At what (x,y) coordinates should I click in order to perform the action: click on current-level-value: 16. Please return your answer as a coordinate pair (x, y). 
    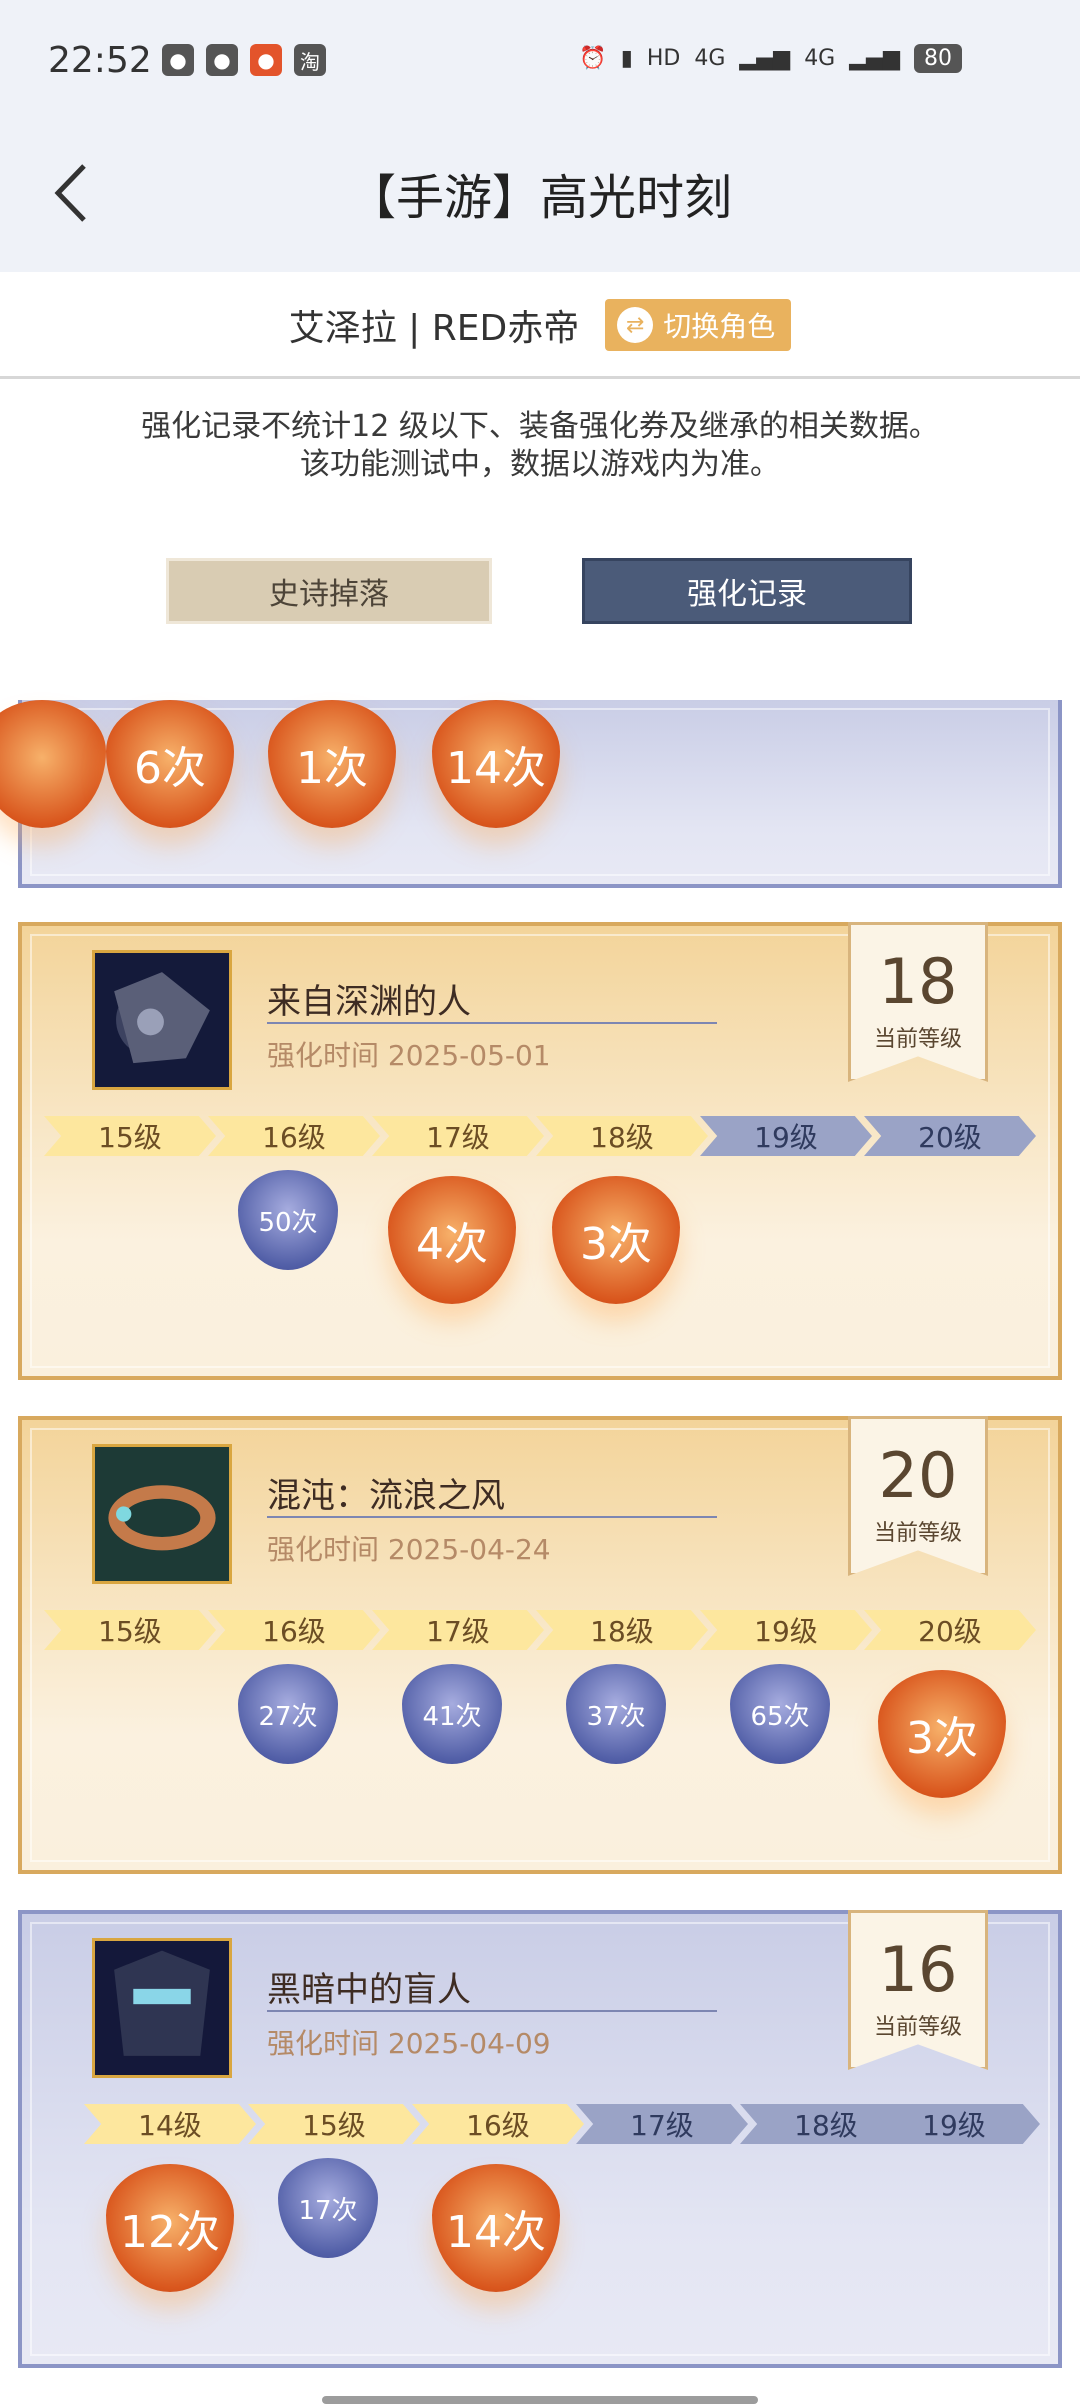
    Looking at the image, I should click on (918, 1969).